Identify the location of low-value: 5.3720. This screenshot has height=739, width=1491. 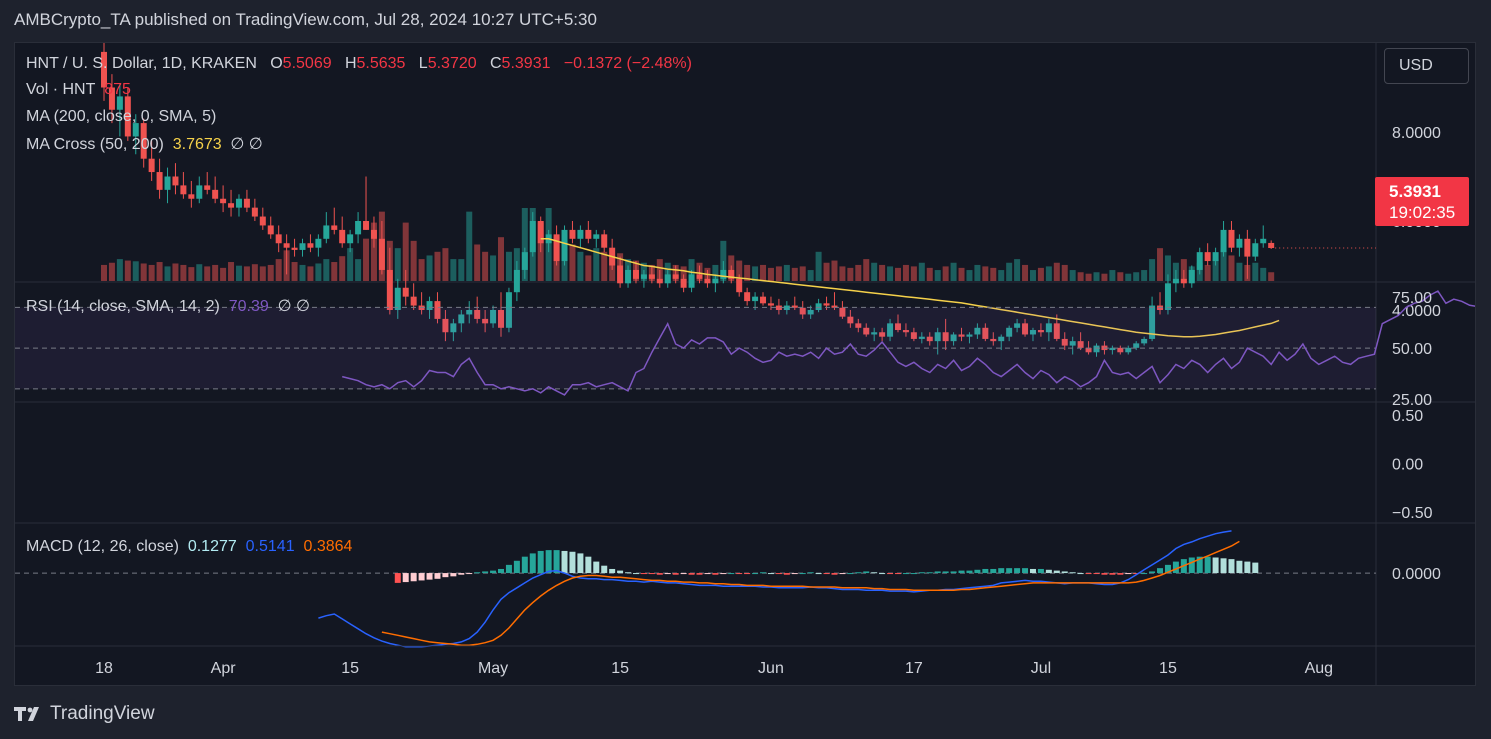
(452, 63).